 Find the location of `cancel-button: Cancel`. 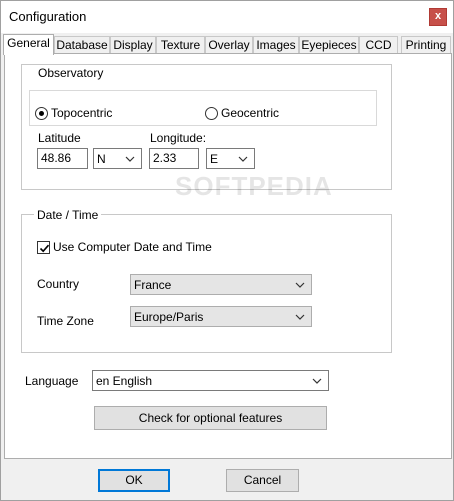

cancel-button: Cancel is located at coordinates (262, 480).